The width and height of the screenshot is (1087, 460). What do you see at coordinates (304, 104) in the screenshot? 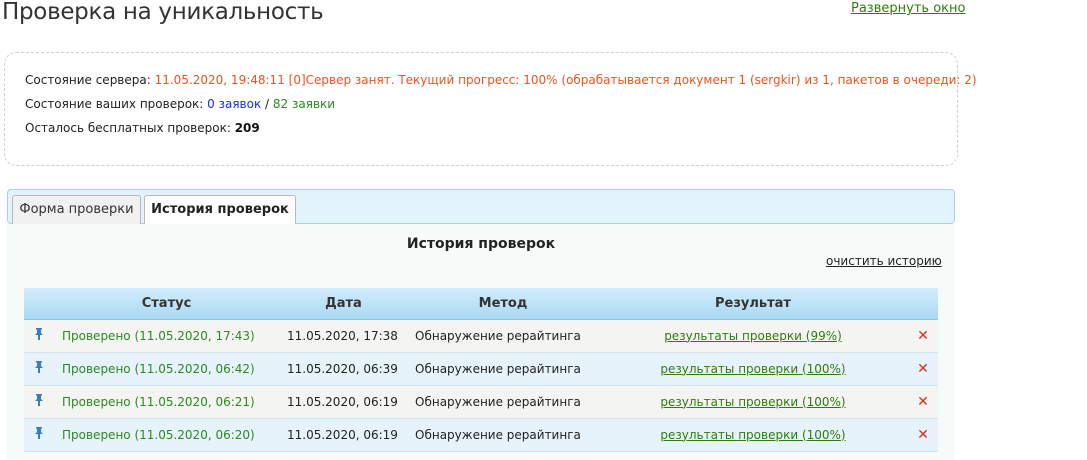
I see `checks-done-count: 82 заявки` at bounding box center [304, 104].